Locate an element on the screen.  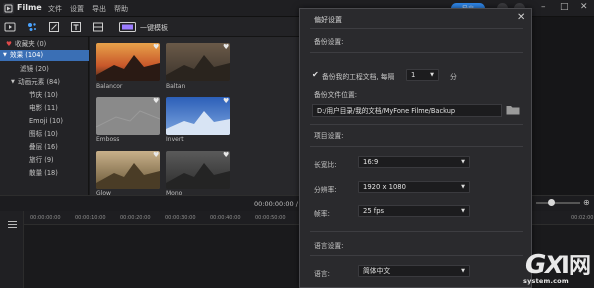
sidebar-item-travel: 旅行 (9) is located at coordinates (44, 160).